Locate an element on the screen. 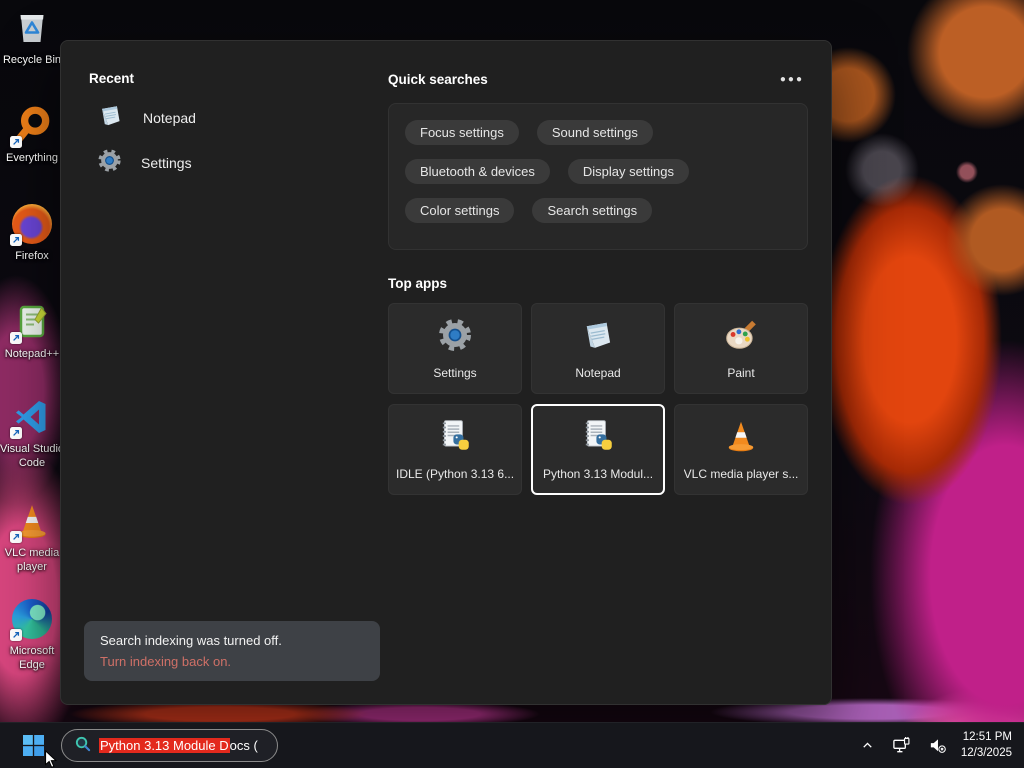 This screenshot has height=768, width=1024. taskbar-clock: 12:51 PM 12/3/2025 is located at coordinates (986, 745).